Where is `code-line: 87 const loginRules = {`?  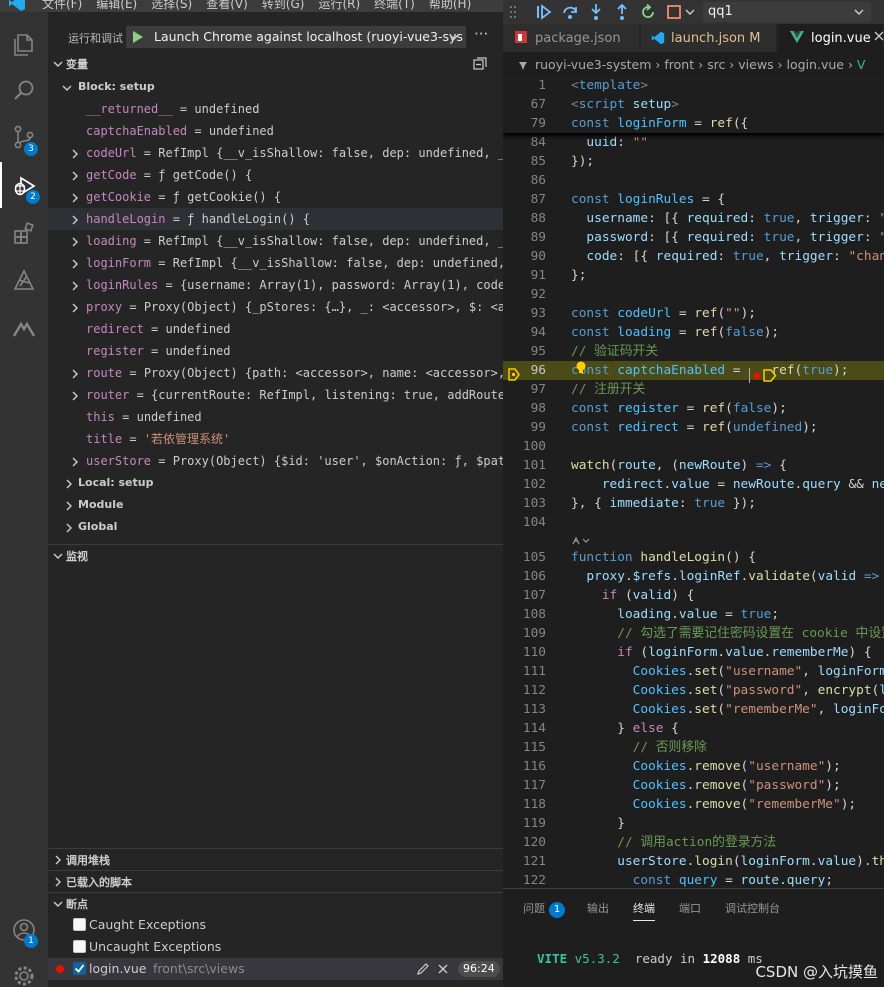 code-line: 87 const loginRules = { is located at coordinates (693, 199).